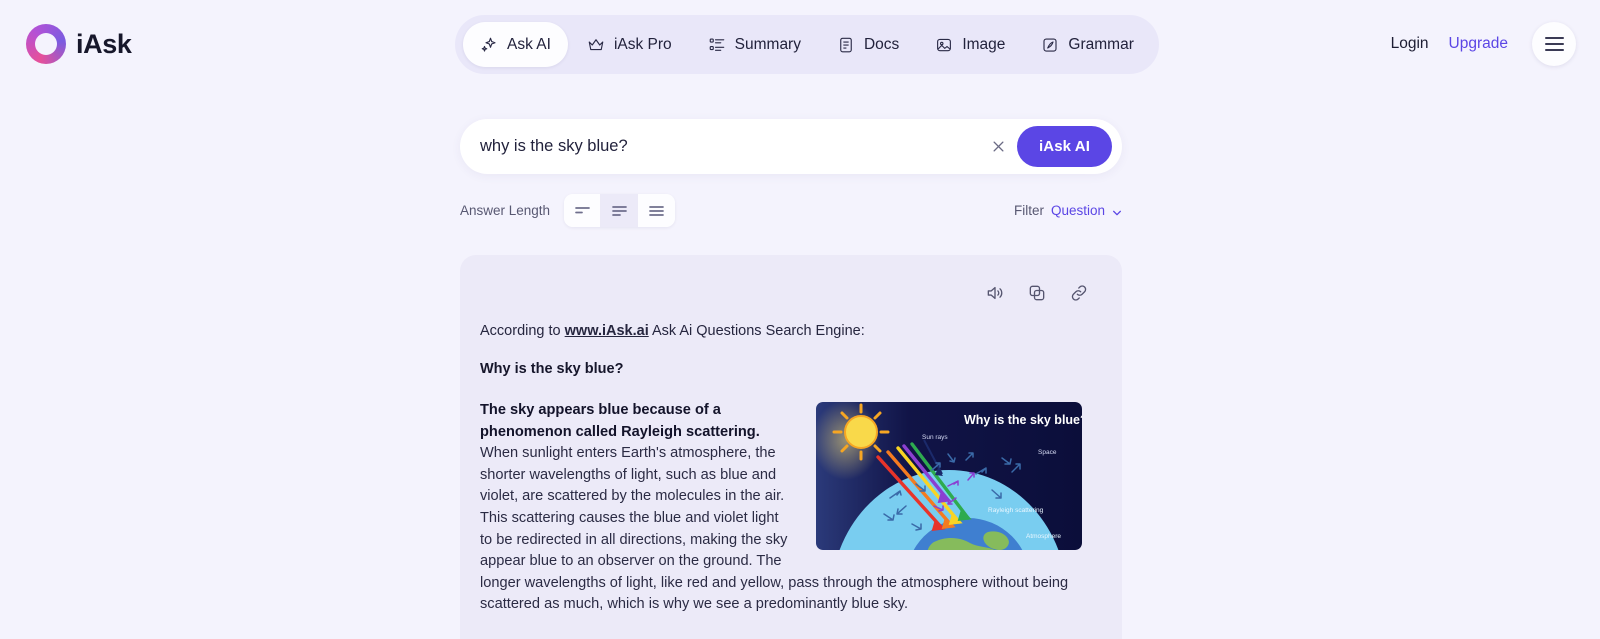 This screenshot has height=639, width=1600. I want to click on lines-long-icon, so click(657, 210).